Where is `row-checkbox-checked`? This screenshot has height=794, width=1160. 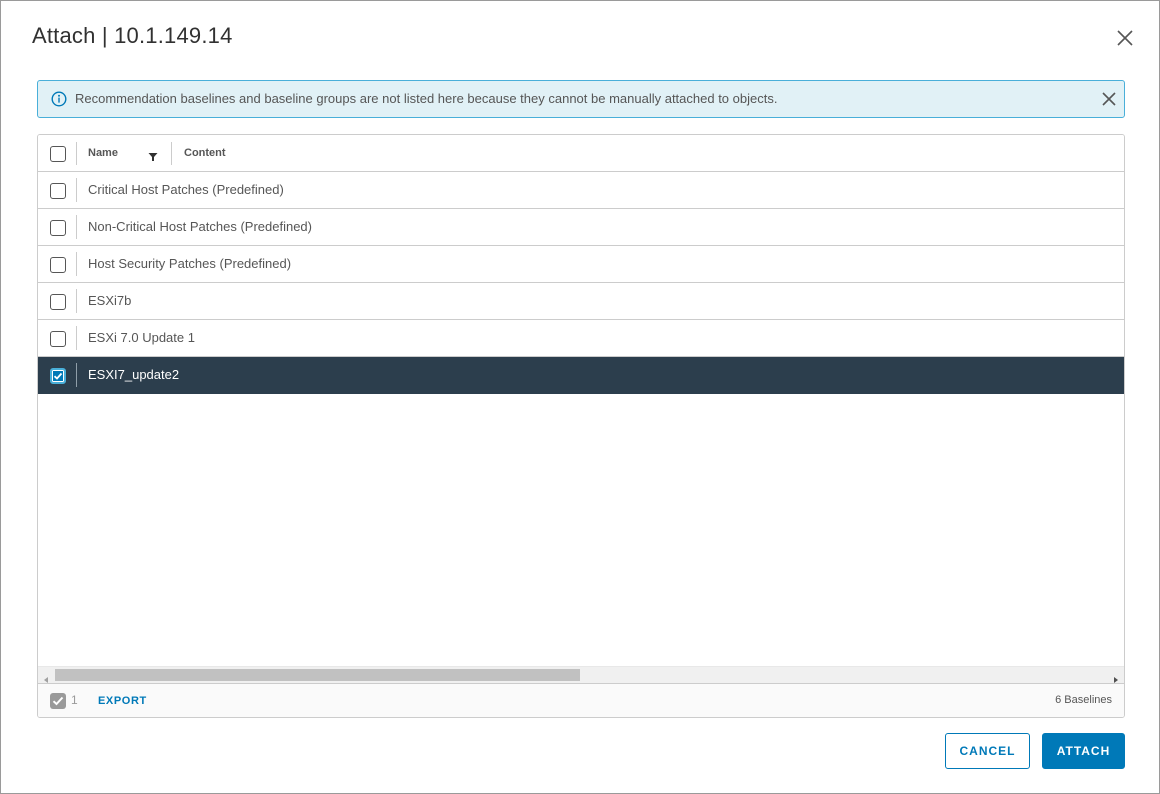
row-checkbox-checked is located at coordinates (58, 376).